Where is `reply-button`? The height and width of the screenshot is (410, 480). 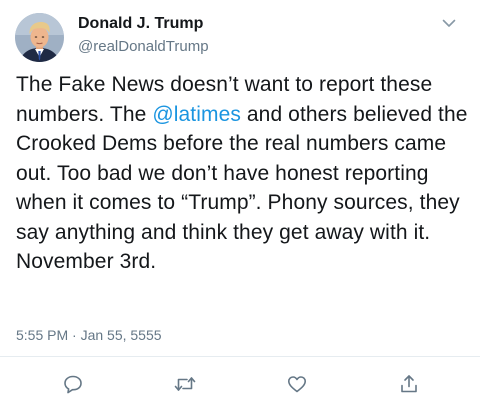 reply-button is located at coordinates (73, 384).